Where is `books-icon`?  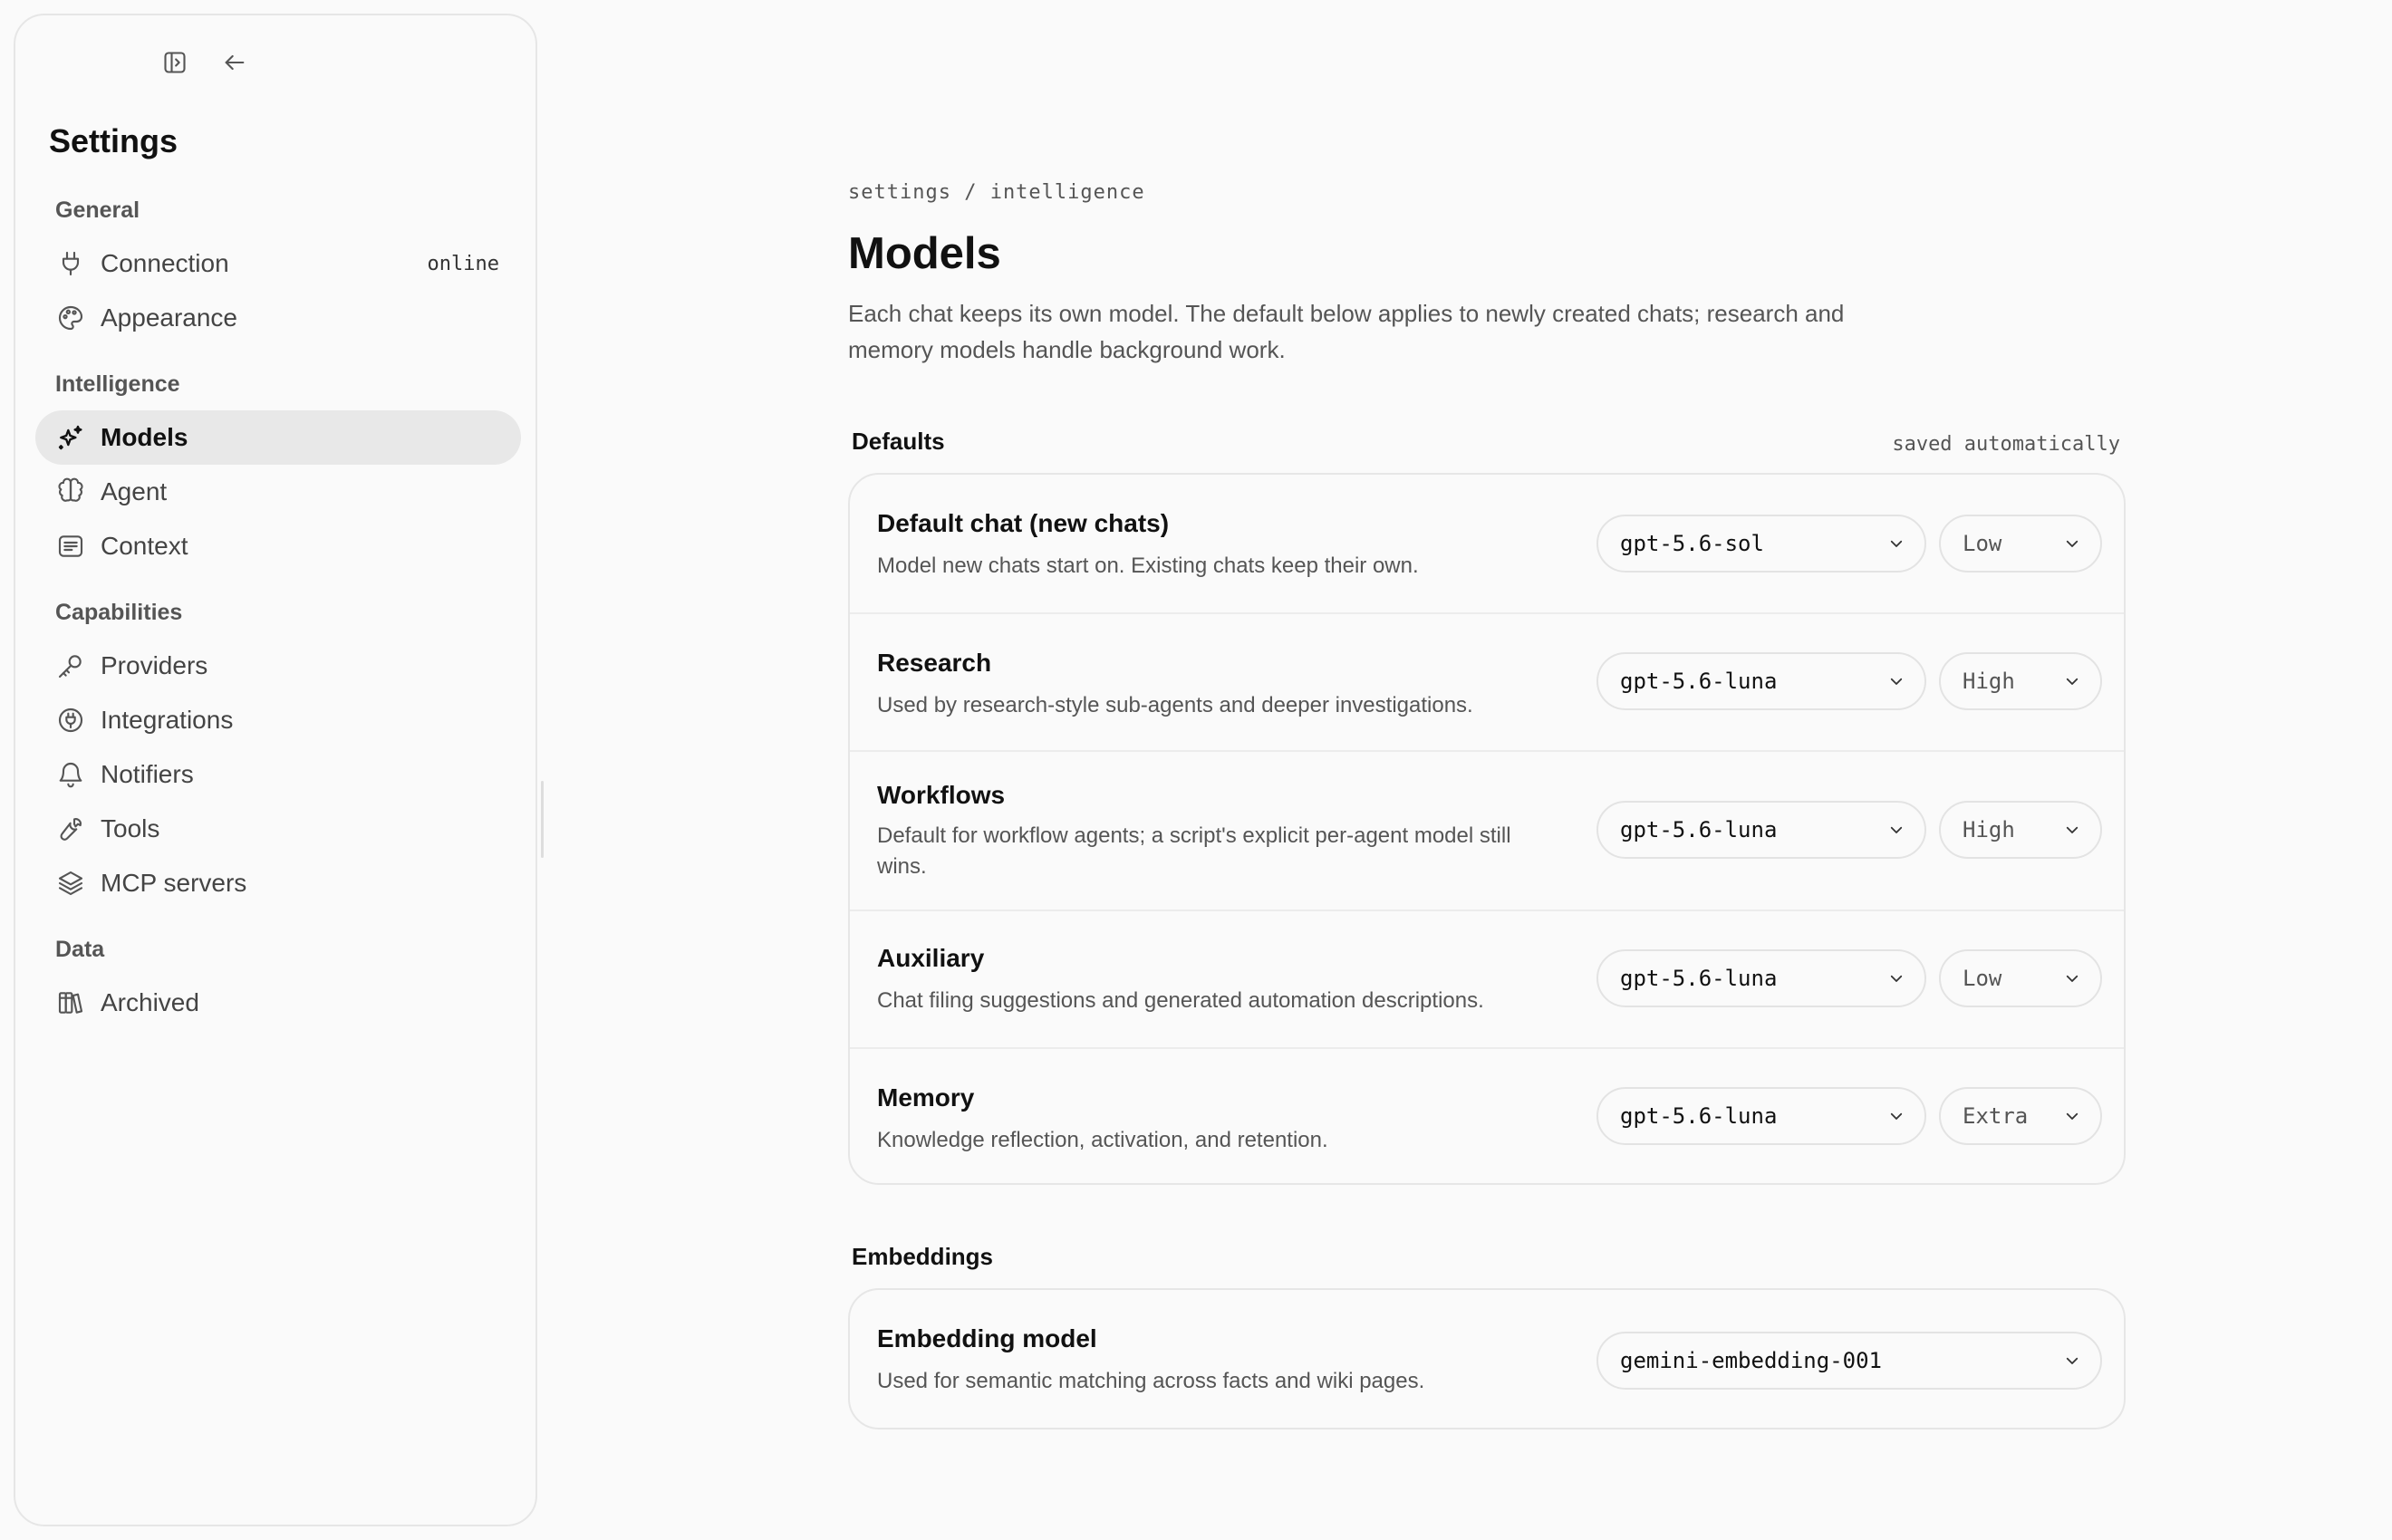 books-icon is located at coordinates (70, 1002).